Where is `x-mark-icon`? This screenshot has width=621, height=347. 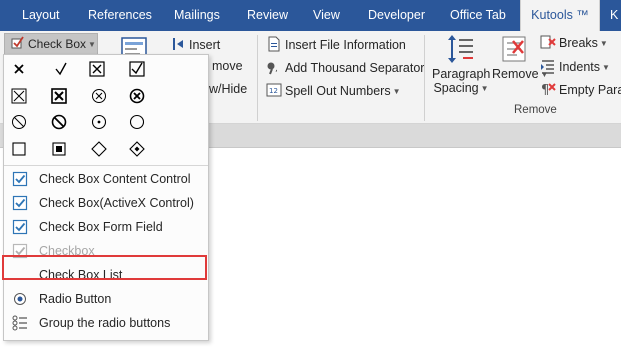 x-mark-icon is located at coordinates (19, 69).